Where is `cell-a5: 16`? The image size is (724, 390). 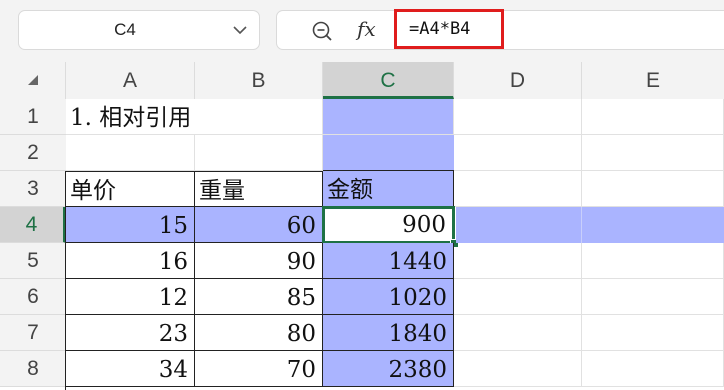 cell-a5: 16 is located at coordinates (130, 261).